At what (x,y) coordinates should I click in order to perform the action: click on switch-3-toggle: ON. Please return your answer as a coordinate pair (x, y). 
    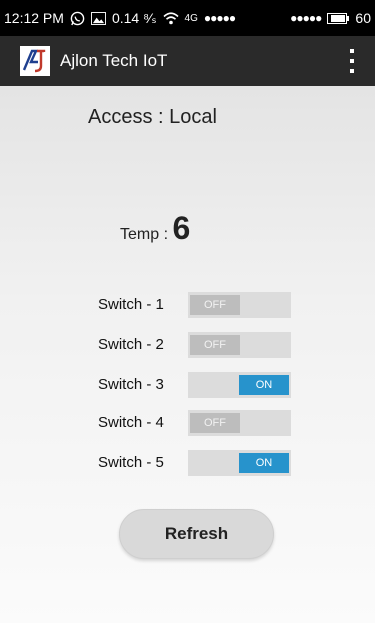
    Looking at the image, I should click on (239, 385).